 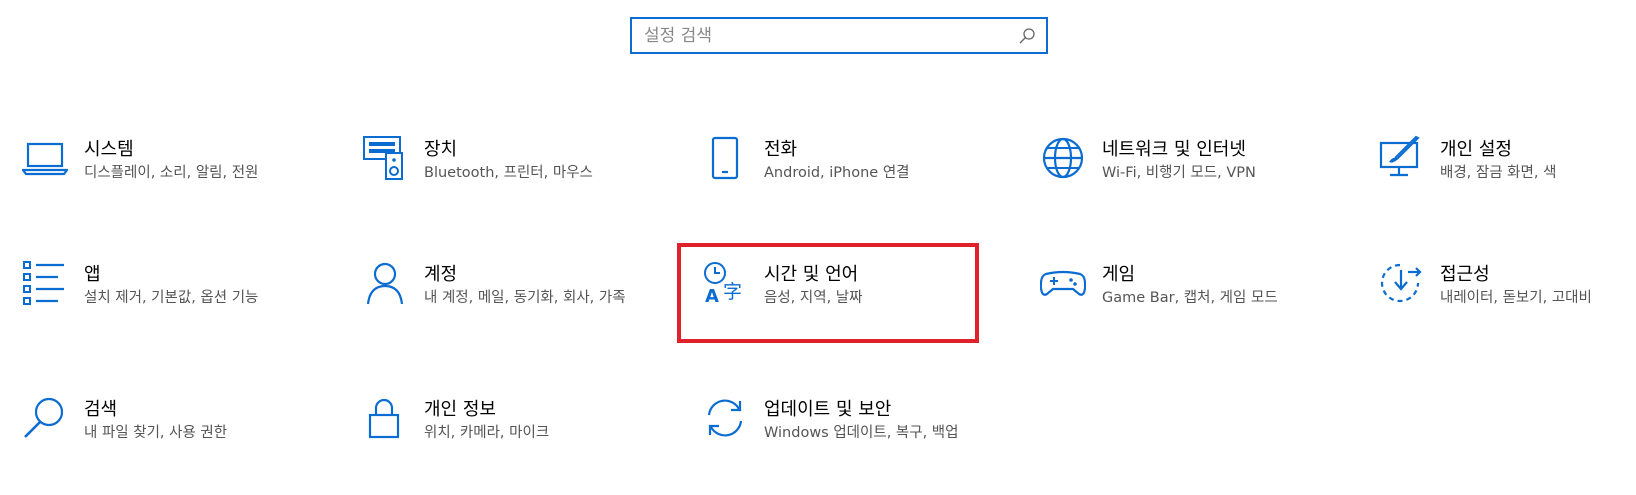 What do you see at coordinates (45, 158) in the screenshot?
I see `laptop-icon` at bounding box center [45, 158].